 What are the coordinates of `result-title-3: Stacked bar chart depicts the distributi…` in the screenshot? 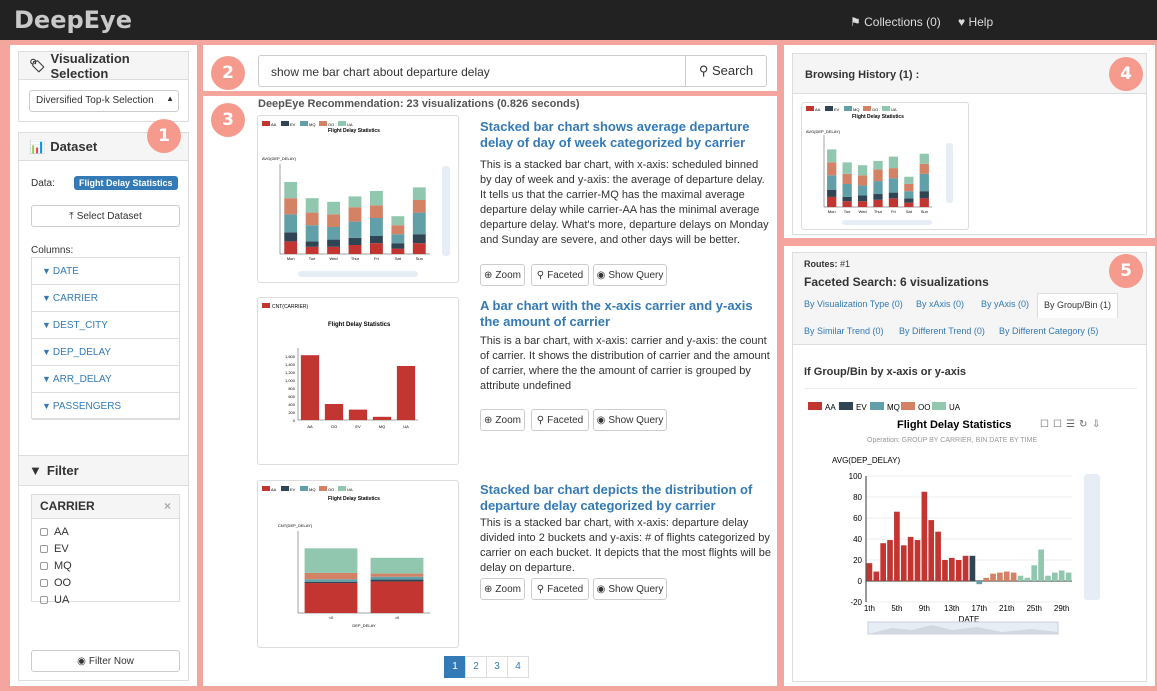 It's located at (625, 498).